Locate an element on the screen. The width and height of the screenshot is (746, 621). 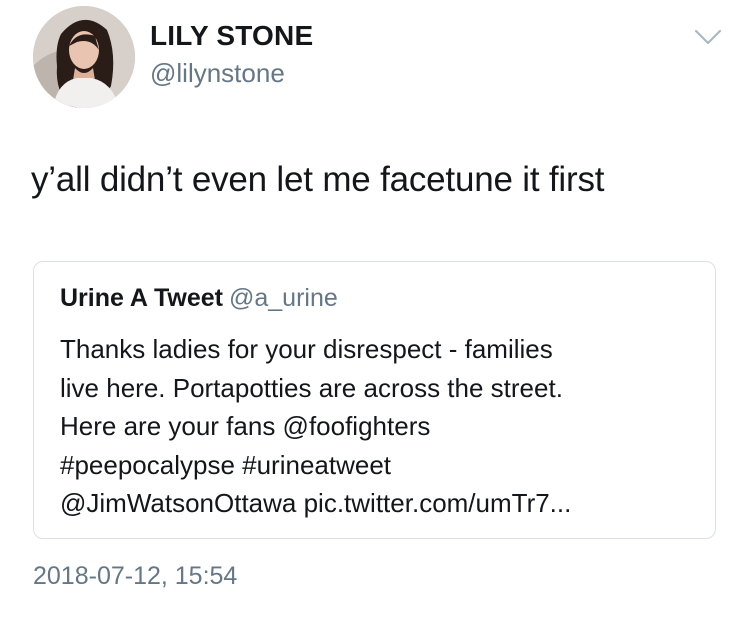
quoted-tweet-line: #peepocalypse #urineatweet is located at coordinates (226, 464).